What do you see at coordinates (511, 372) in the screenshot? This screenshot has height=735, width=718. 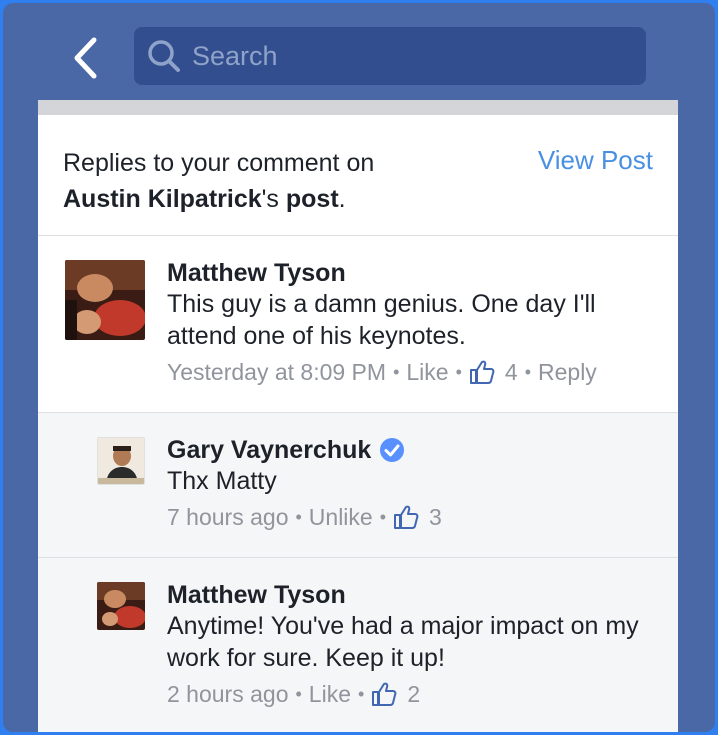 I see `like-count: 4` at bounding box center [511, 372].